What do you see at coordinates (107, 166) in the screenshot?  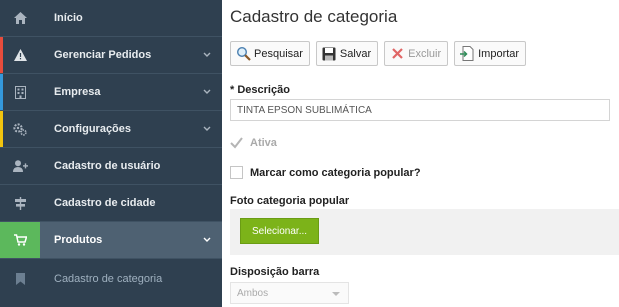 I see `sidebar-item-label: Cadastro de usuário` at bounding box center [107, 166].